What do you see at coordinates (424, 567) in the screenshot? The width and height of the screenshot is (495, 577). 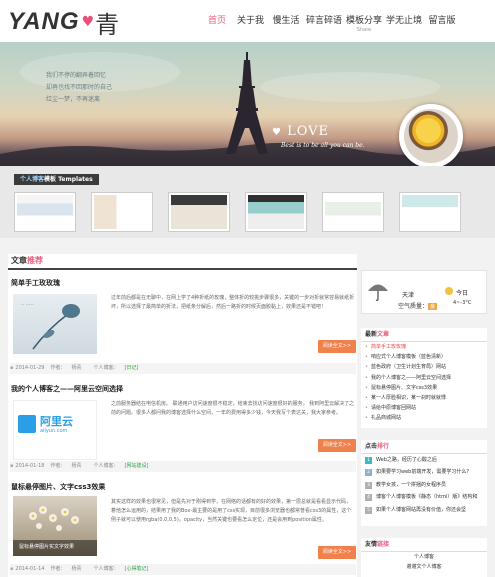 I see `friend-link: 谢谢文个人博客` at bounding box center [424, 567].